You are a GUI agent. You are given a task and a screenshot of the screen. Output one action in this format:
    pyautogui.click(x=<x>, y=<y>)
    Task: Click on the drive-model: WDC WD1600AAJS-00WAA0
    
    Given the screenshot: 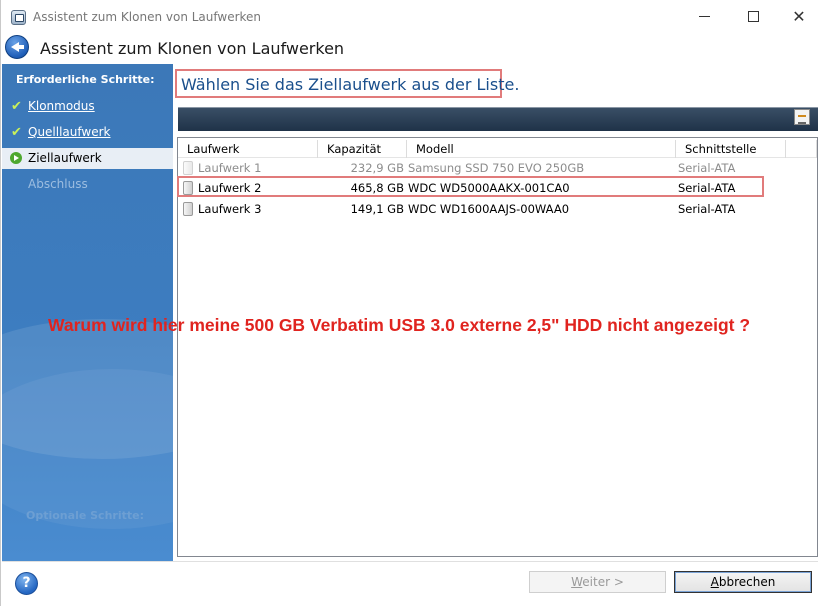 What is the action you would take?
    pyautogui.click(x=489, y=209)
    